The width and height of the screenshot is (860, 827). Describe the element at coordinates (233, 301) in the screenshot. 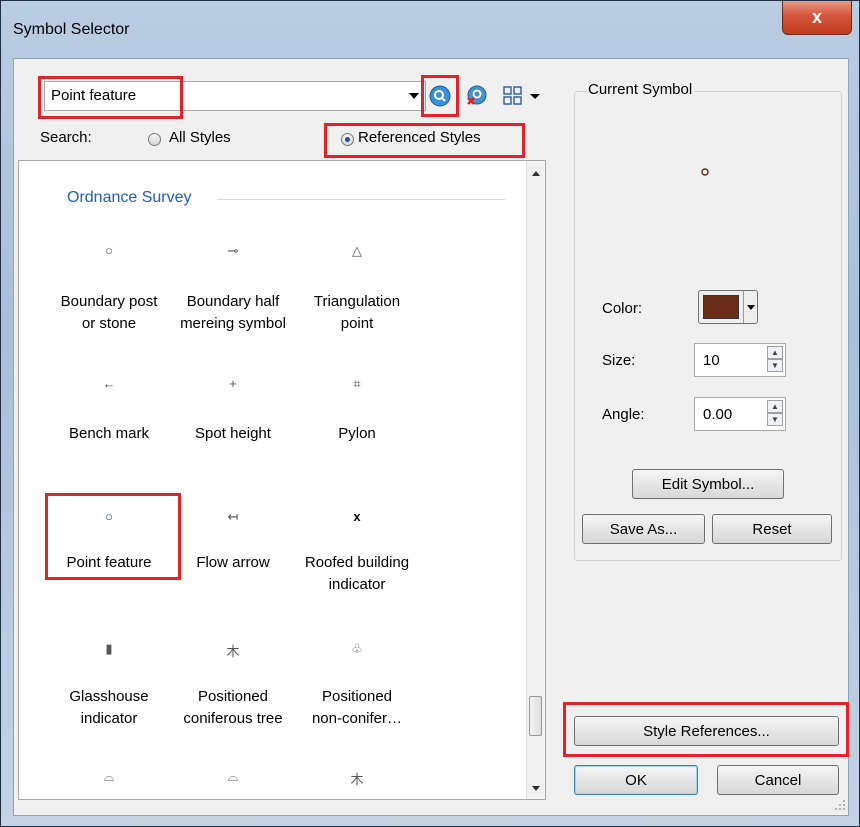

I see `symbol-label: Boundary half` at that location.